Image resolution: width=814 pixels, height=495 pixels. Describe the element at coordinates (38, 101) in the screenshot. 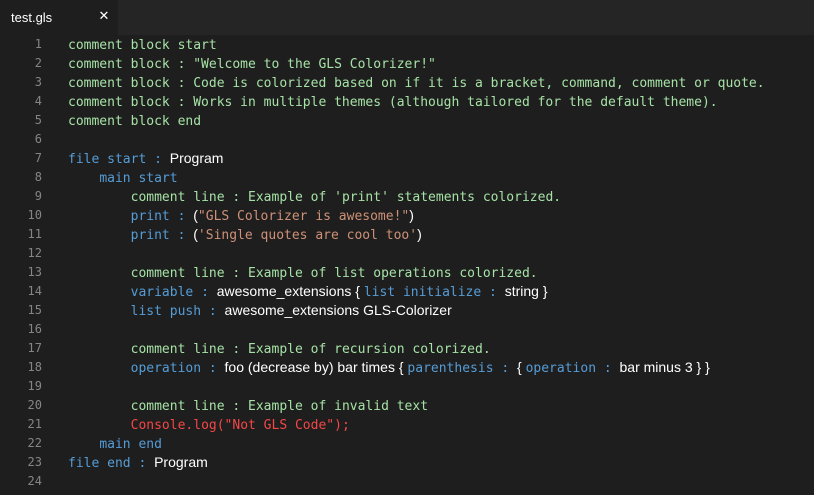

I see `line-number: 4` at that location.